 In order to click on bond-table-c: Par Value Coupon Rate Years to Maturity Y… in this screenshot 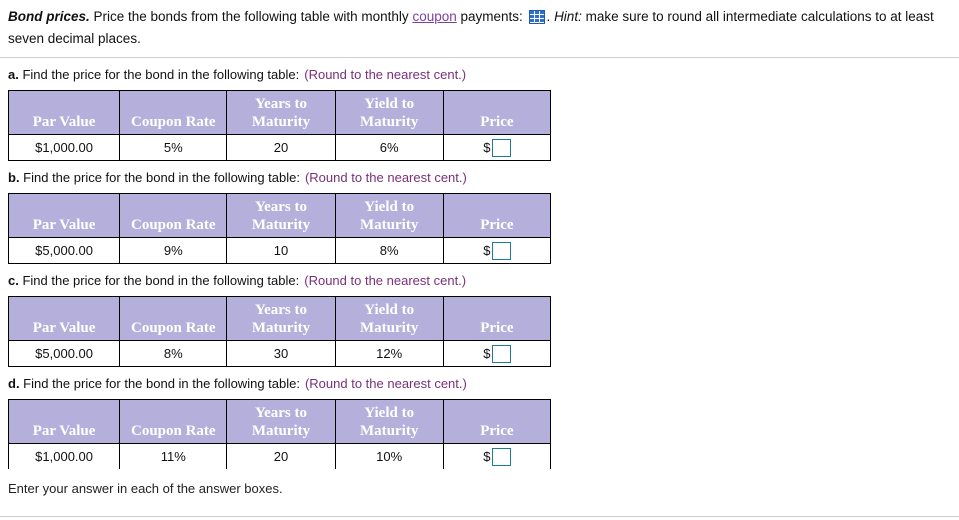, I will do `click(279, 331)`.